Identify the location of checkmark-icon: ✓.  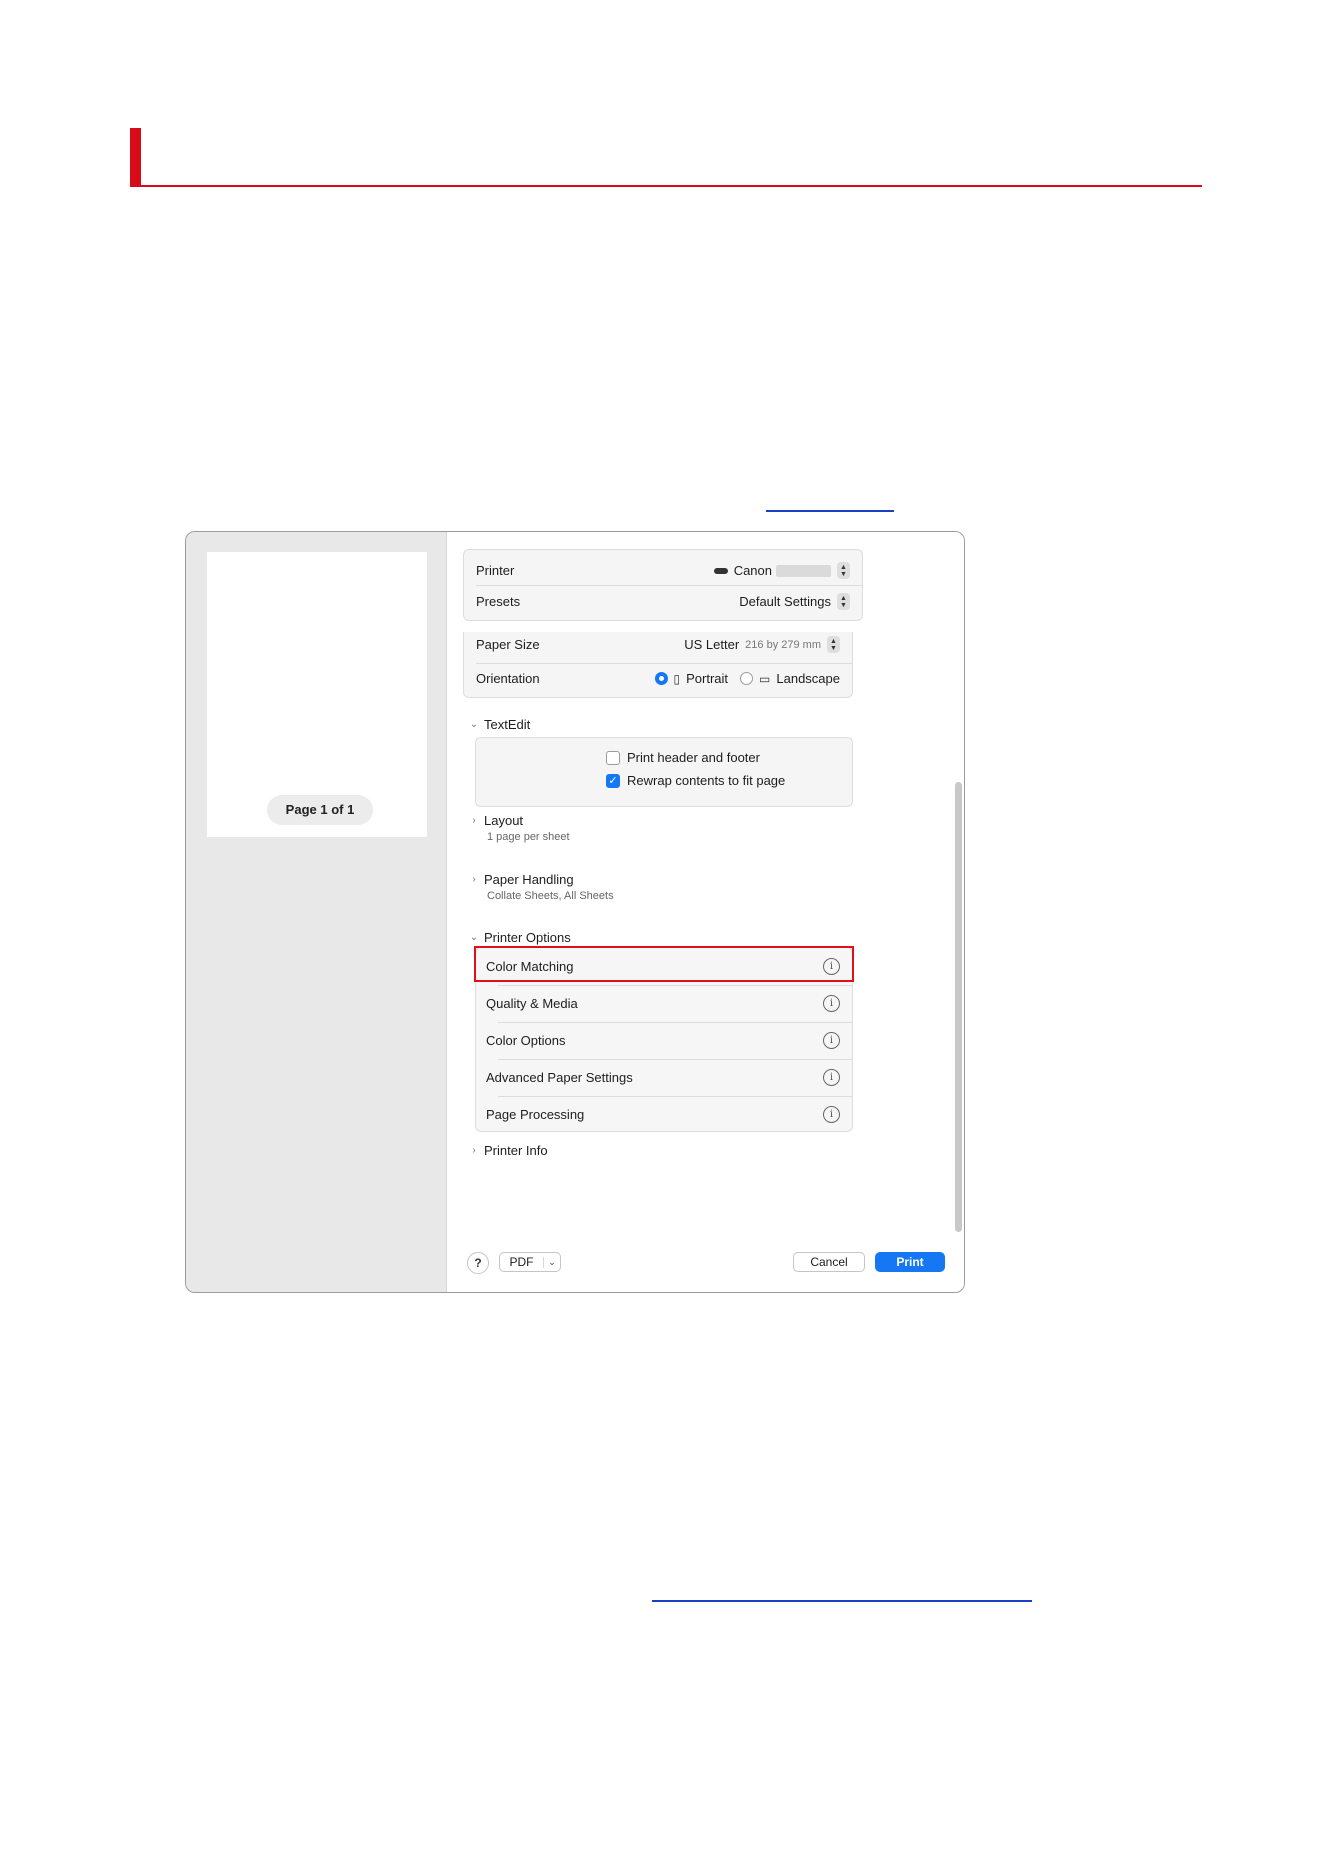
(613, 781).